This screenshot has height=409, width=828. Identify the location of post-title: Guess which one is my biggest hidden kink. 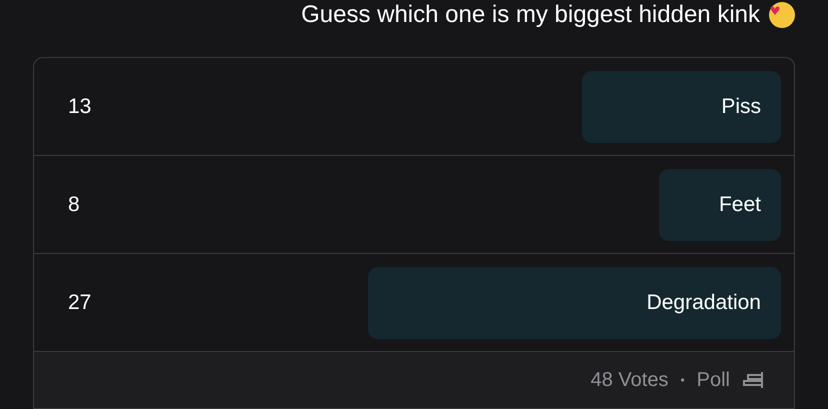
(530, 15).